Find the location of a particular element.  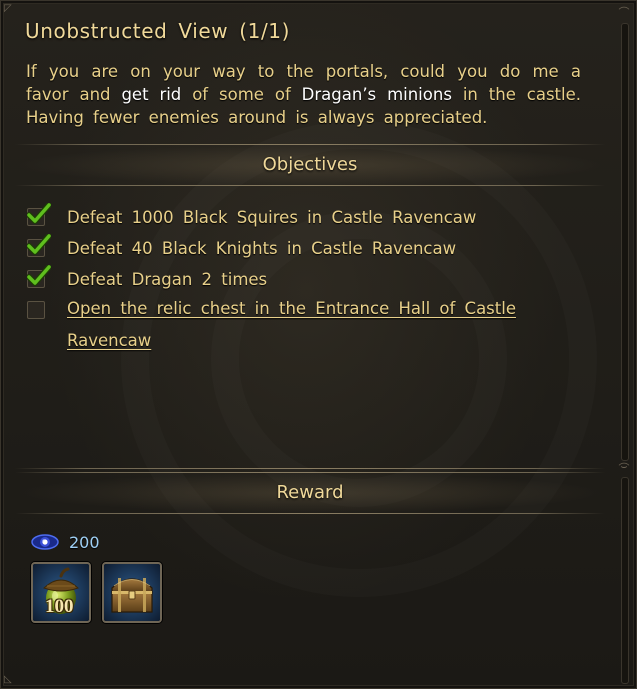

eye-orb-icon is located at coordinates (45, 542).